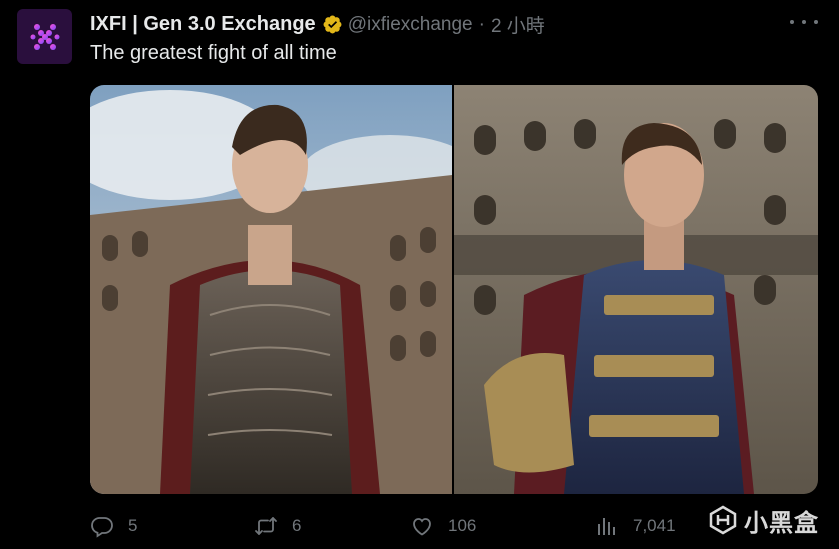  What do you see at coordinates (606, 526) in the screenshot?
I see `views-chart-icon` at bounding box center [606, 526].